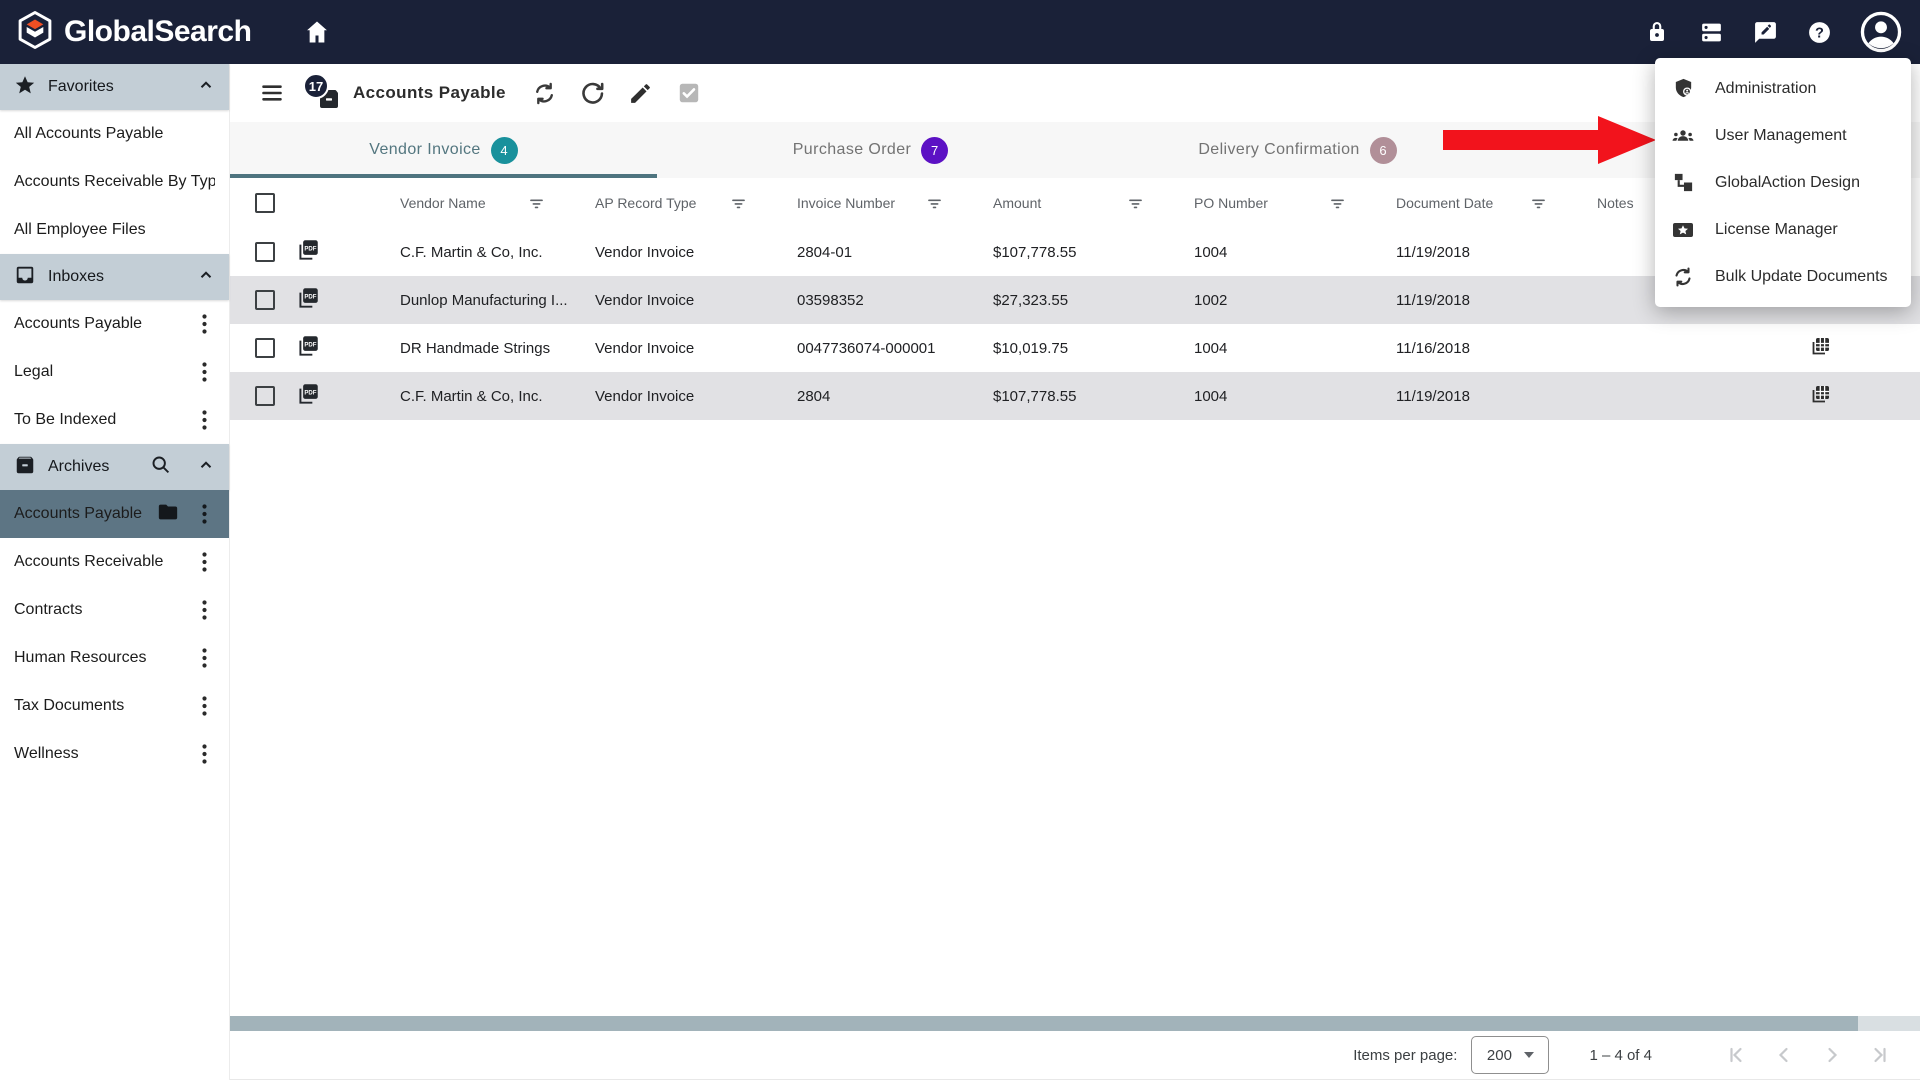 Image resolution: width=1920 pixels, height=1080 pixels. I want to click on cell-po-number: 1002, so click(1211, 300).